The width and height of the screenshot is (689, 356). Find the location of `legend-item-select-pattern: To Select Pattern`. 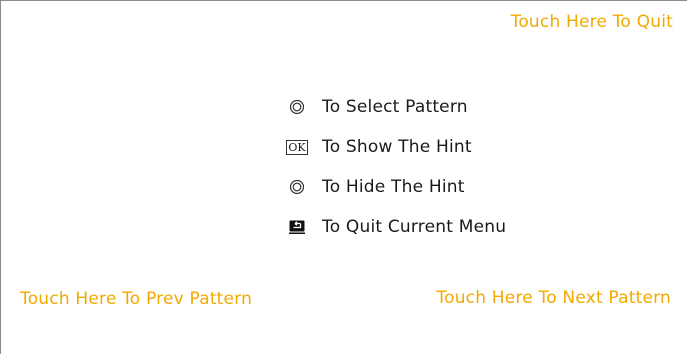

legend-item-select-pattern: To Select Pattern is located at coordinates (397, 107).